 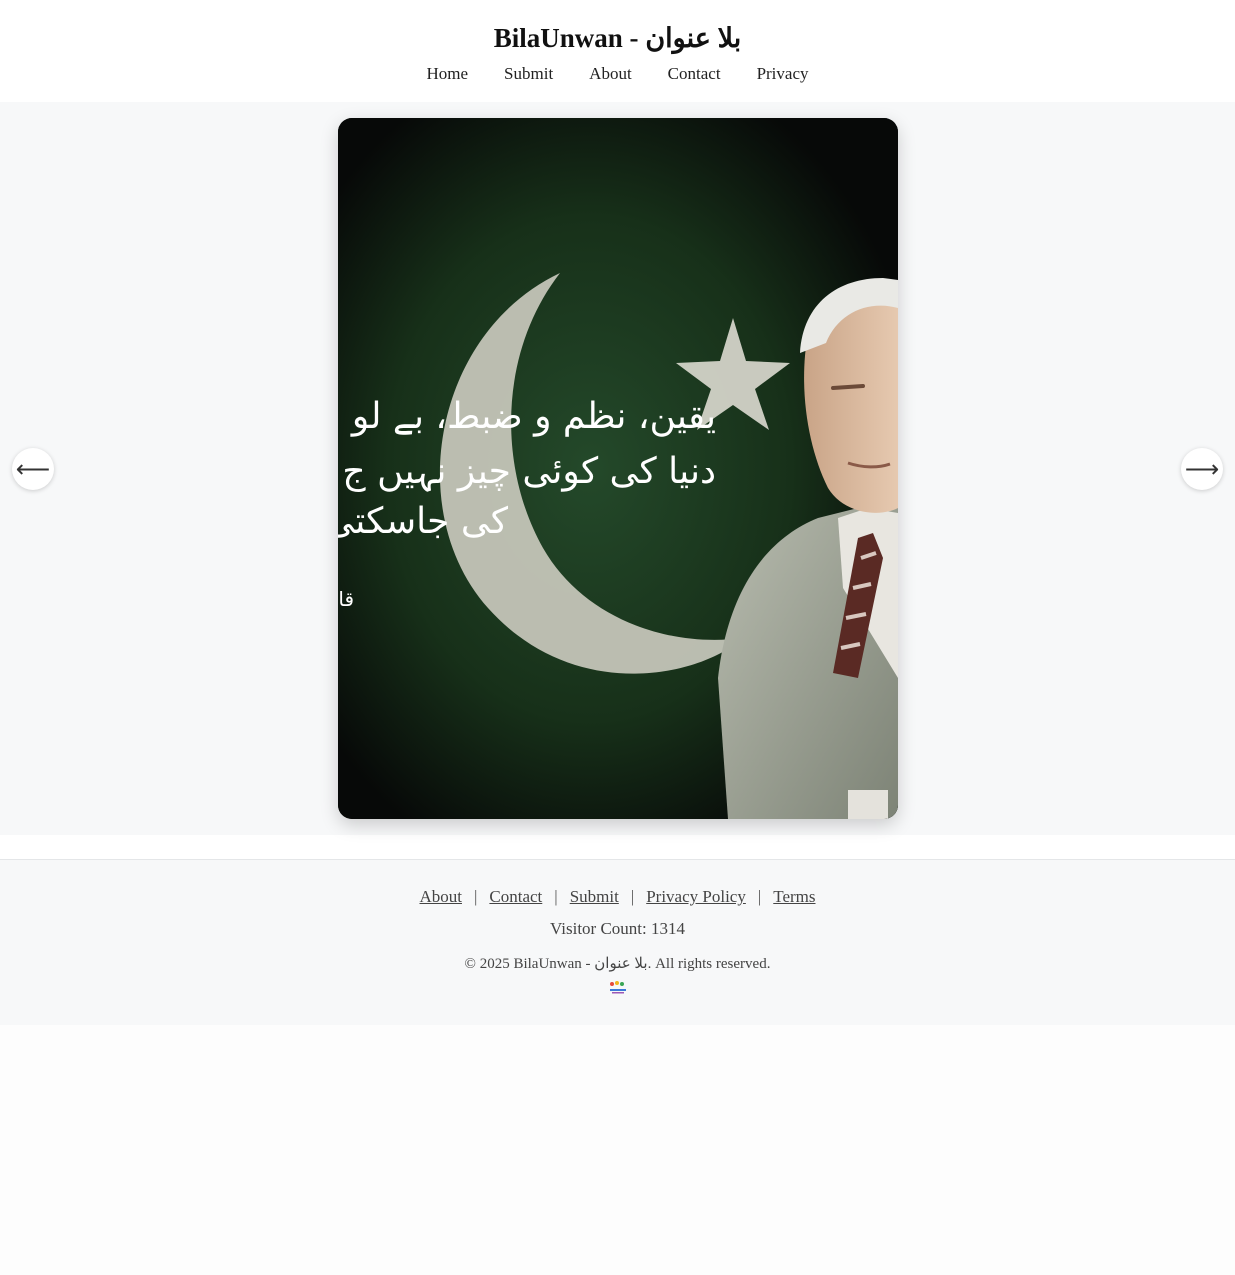 I want to click on nav-privacy-link: Privacy, so click(x=783, y=74).